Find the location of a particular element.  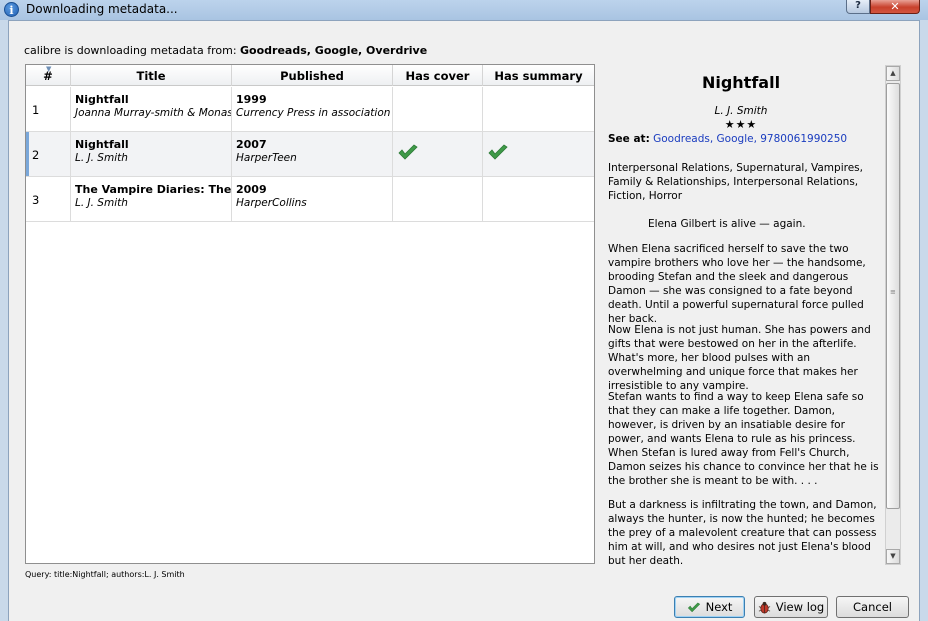

source-list: Goodreads, Google, Overdrive is located at coordinates (334, 50).